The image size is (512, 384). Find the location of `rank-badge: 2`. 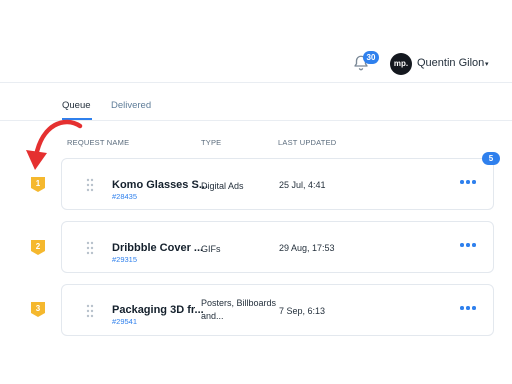

rank-badge: 2 is located at coordinates (38, 247).